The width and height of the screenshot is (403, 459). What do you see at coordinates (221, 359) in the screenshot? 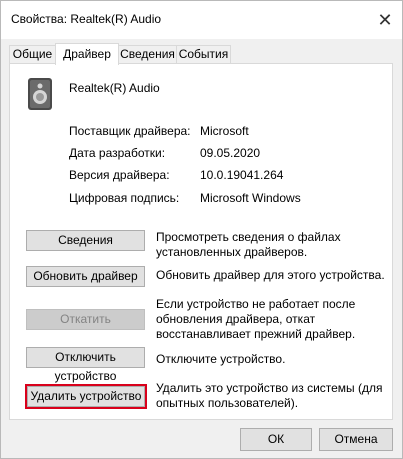
I see `disable-device-description: Отключите устройство.` at bounding box center [221, 359].